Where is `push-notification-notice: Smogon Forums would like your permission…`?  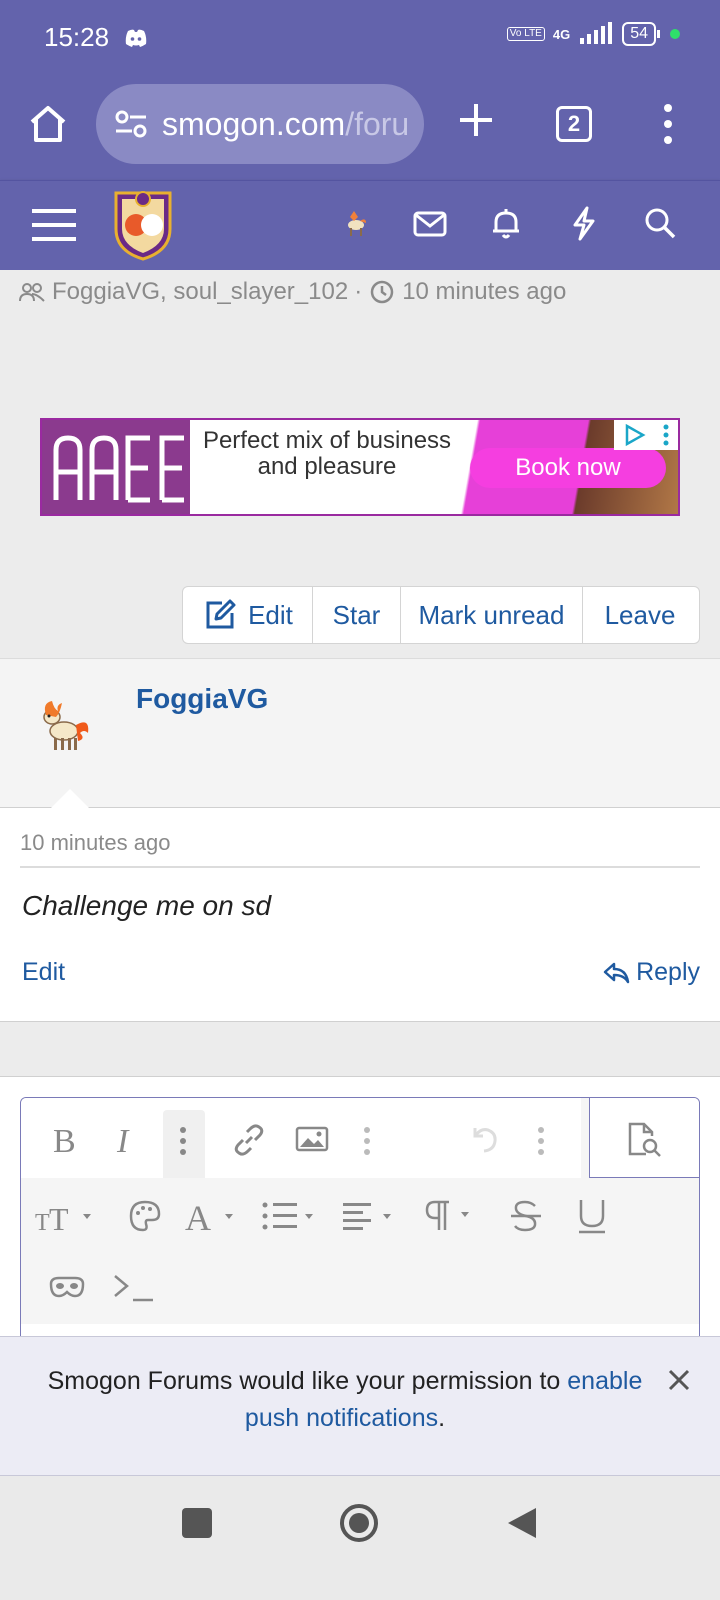
push-notification-notice: Smogon Forums would like your permission… is located at coordinates (360, 1406).